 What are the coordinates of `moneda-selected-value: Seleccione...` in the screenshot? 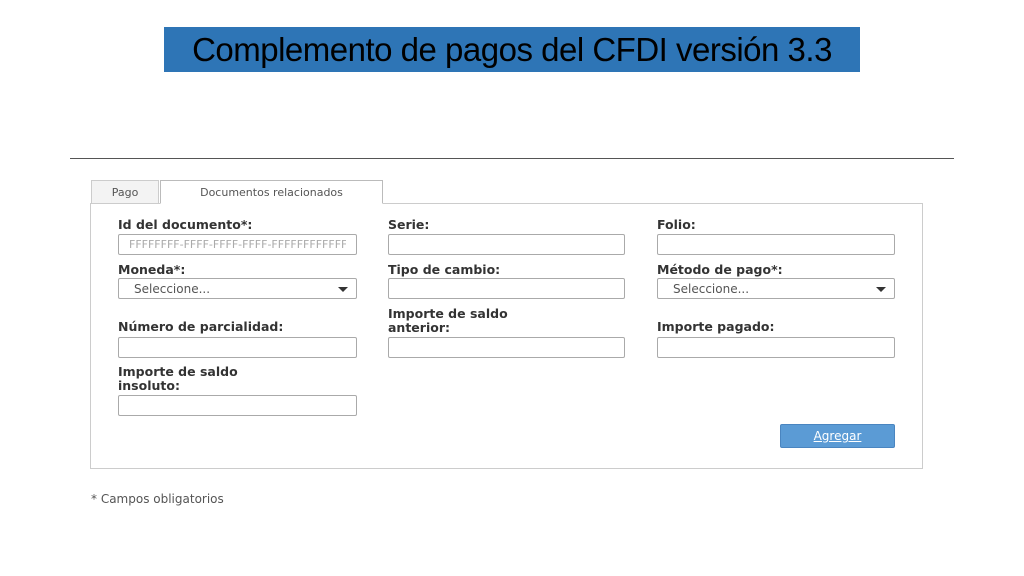 It's located at (172, 288).